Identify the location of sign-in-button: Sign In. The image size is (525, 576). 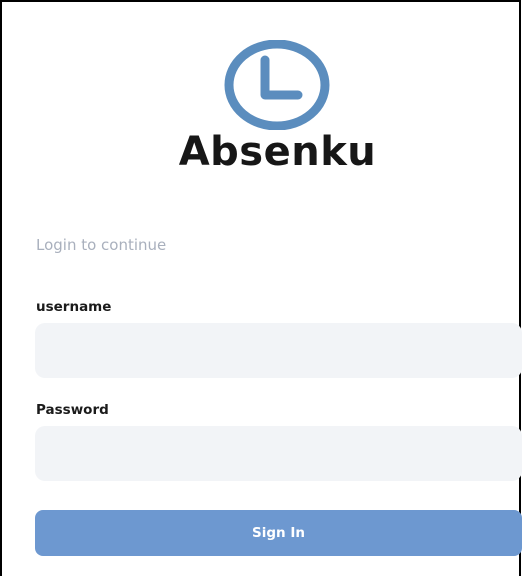
(278, 533).